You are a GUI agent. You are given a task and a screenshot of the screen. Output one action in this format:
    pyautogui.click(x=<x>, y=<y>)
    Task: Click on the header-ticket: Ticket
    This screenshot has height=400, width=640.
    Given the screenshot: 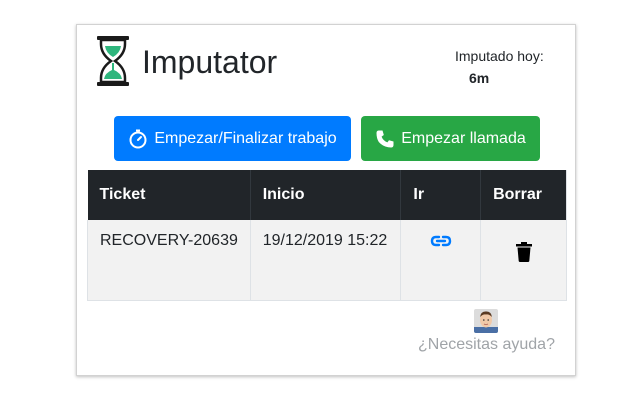 What is the action you would take?
    pyautogui.click(x=169, y=195)
    